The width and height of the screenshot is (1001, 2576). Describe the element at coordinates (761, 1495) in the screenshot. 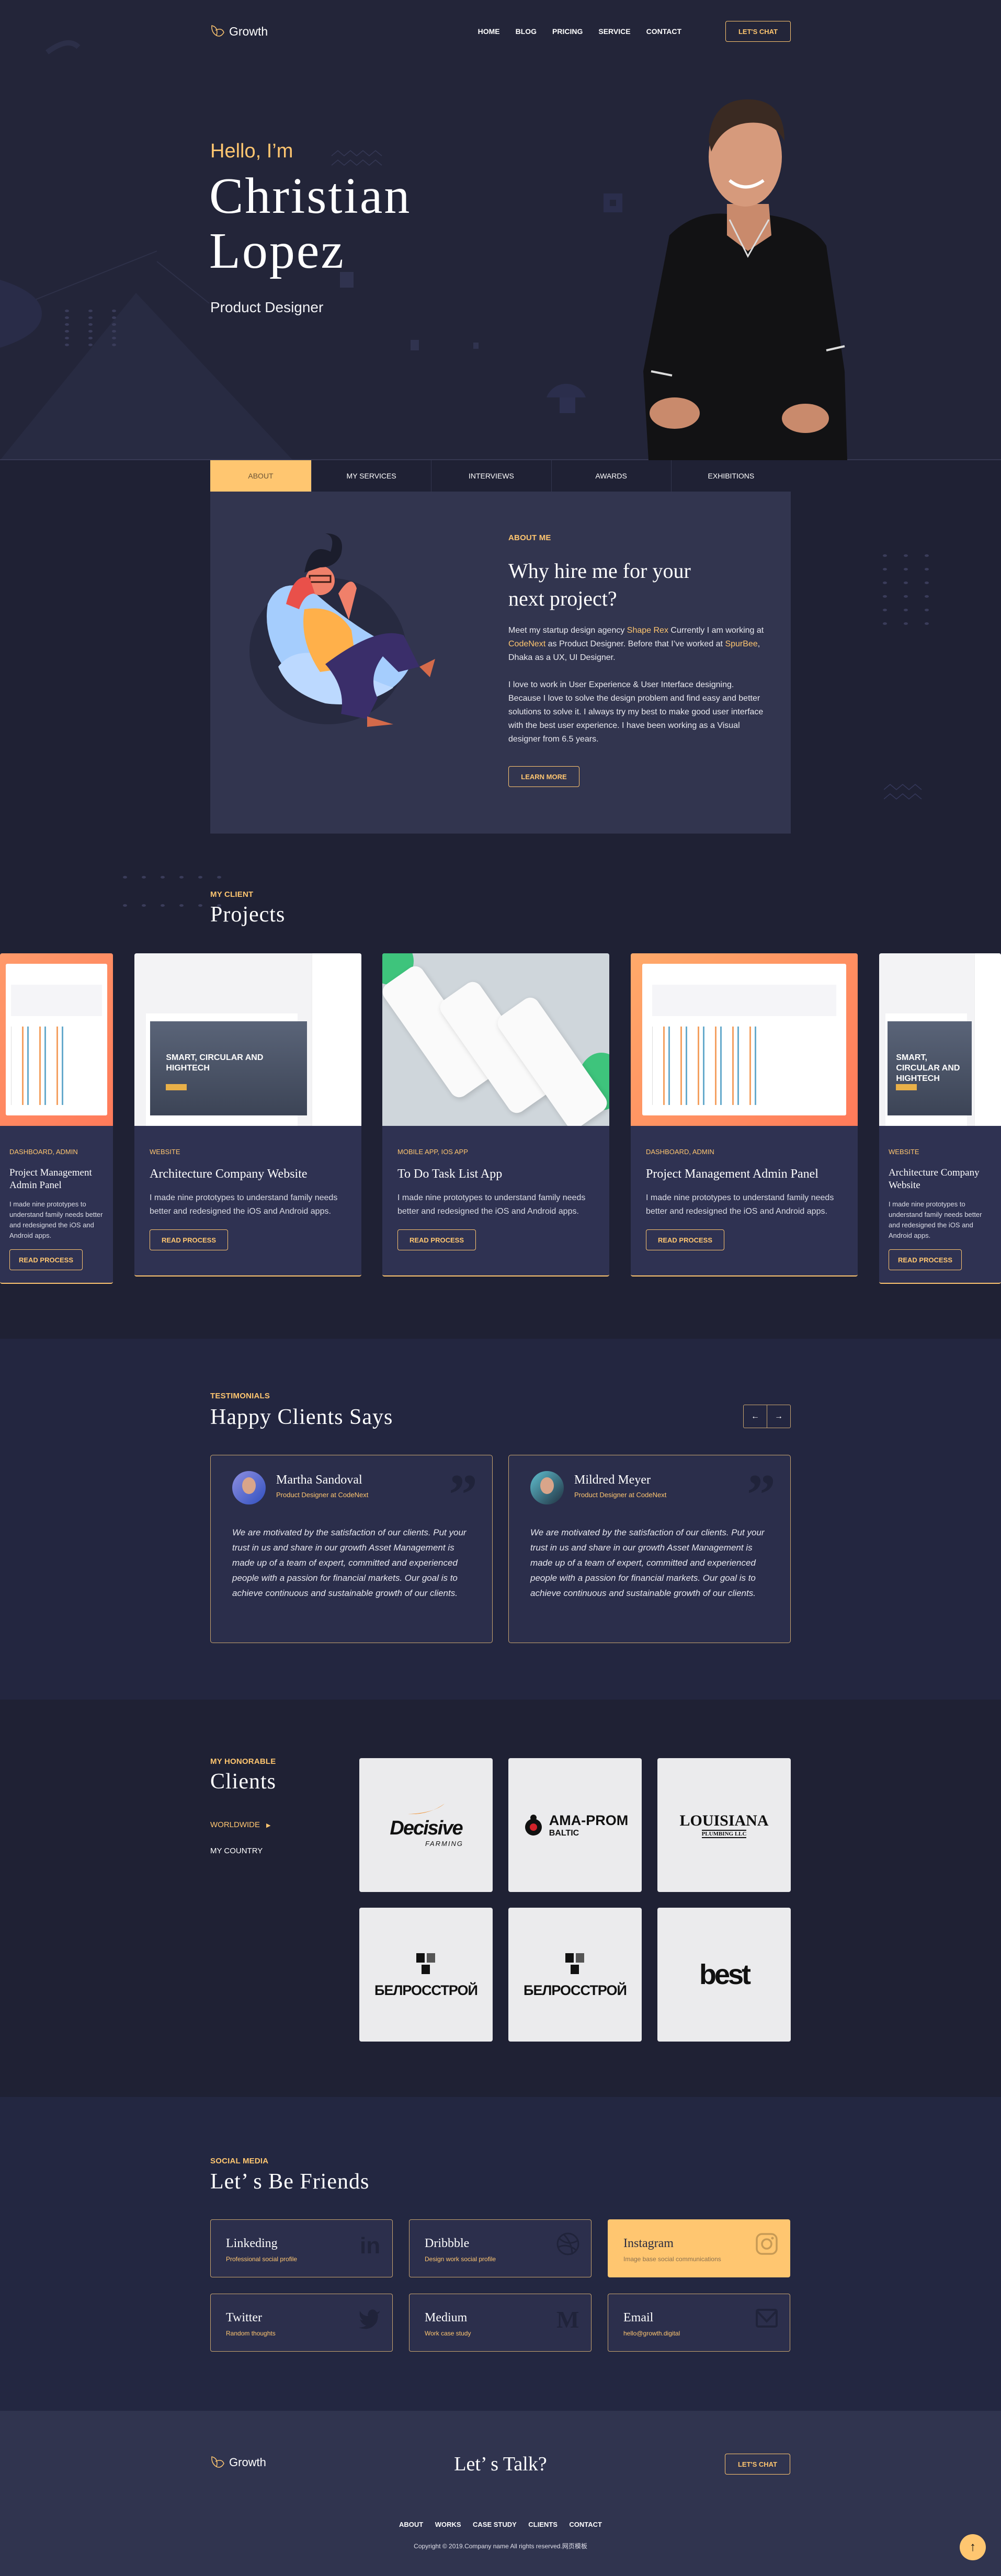

I see `quote-icon: ”` at that location.